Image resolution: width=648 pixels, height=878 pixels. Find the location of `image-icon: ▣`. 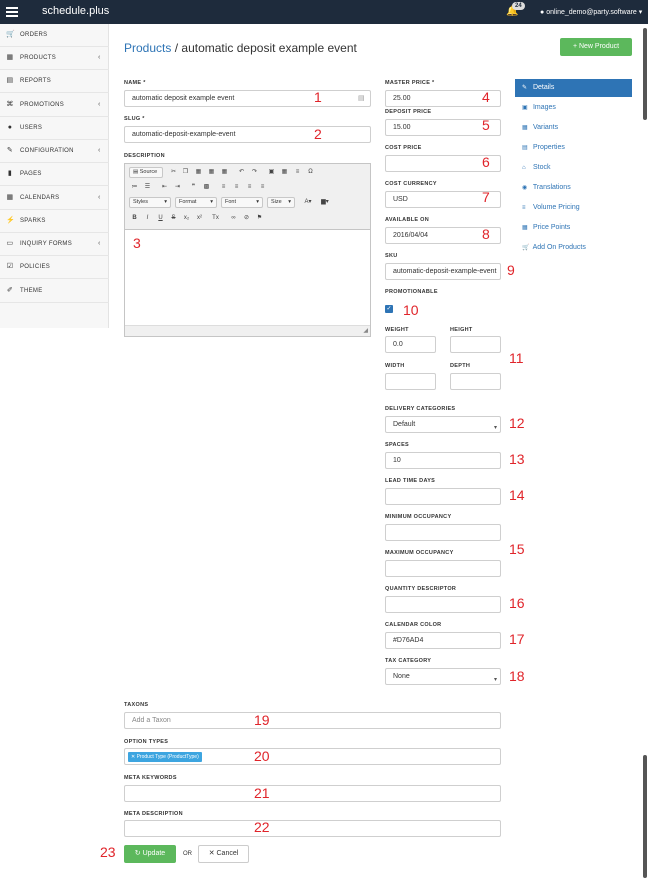

image-icon: ▣ is located at coordinates (271, 172).